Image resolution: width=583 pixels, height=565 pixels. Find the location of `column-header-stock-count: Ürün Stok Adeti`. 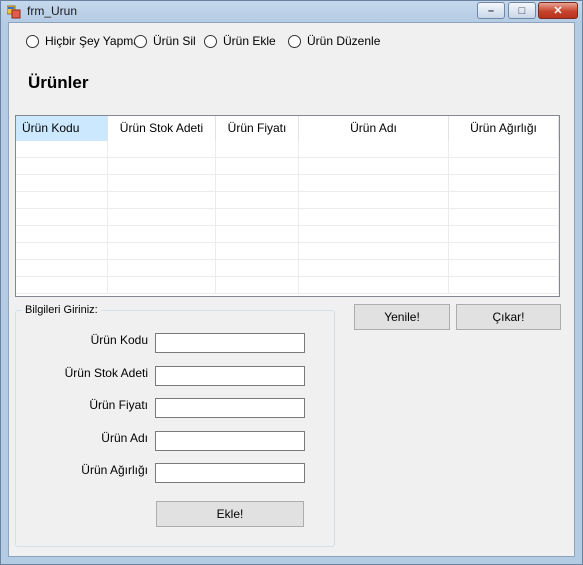

column-header-stock-count: Ürün Stok Adeti is located at coordinates (162, 128).